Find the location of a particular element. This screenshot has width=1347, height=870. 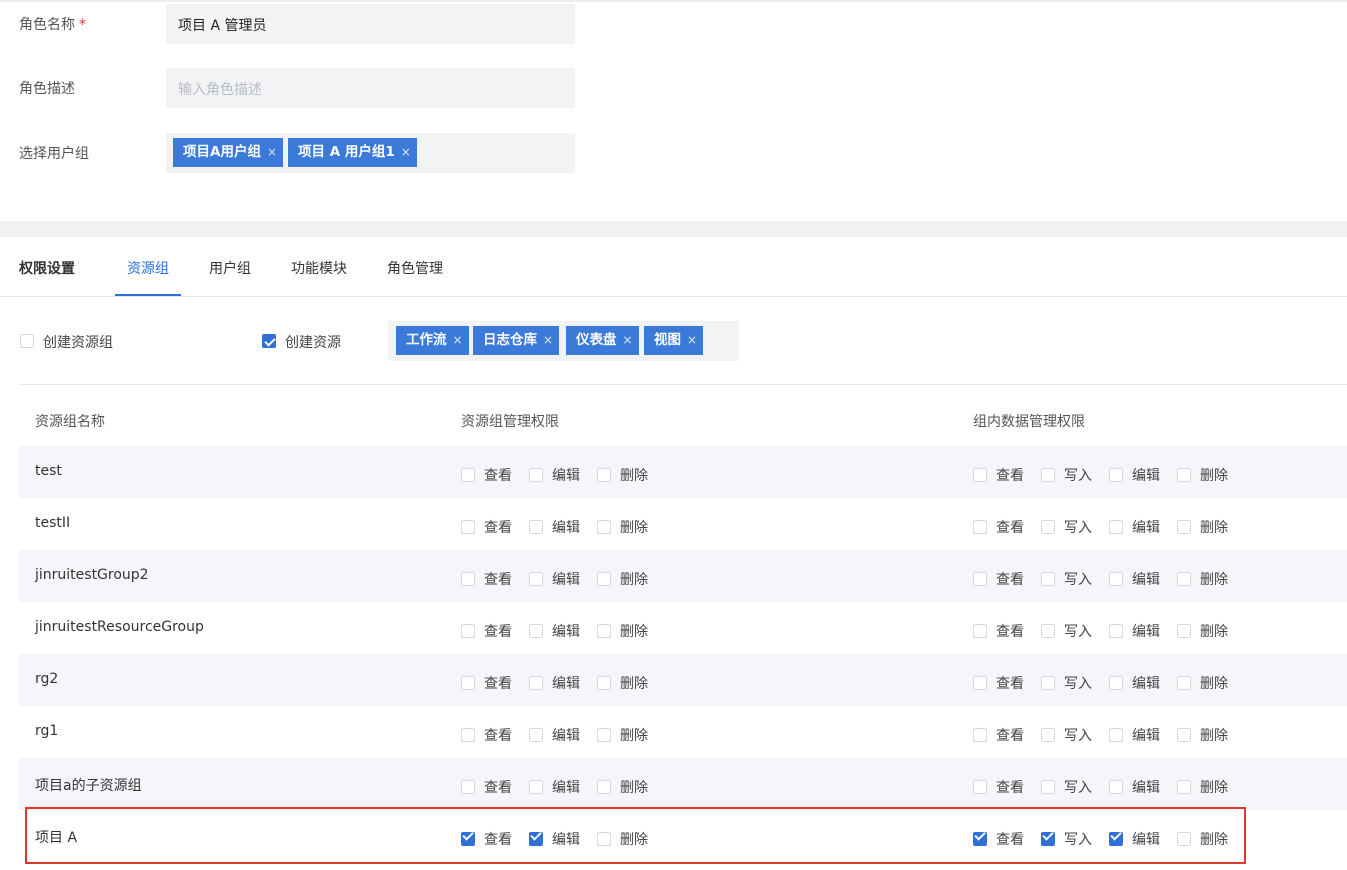

tab-role-management: 角色管理 is located at coordinates (415, 268).